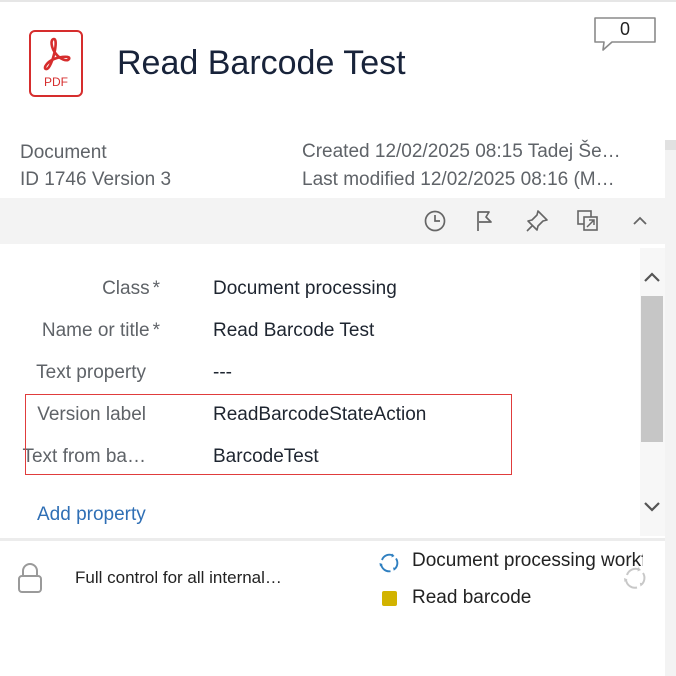  I want to click on collapse-icon, so click(640, 221).